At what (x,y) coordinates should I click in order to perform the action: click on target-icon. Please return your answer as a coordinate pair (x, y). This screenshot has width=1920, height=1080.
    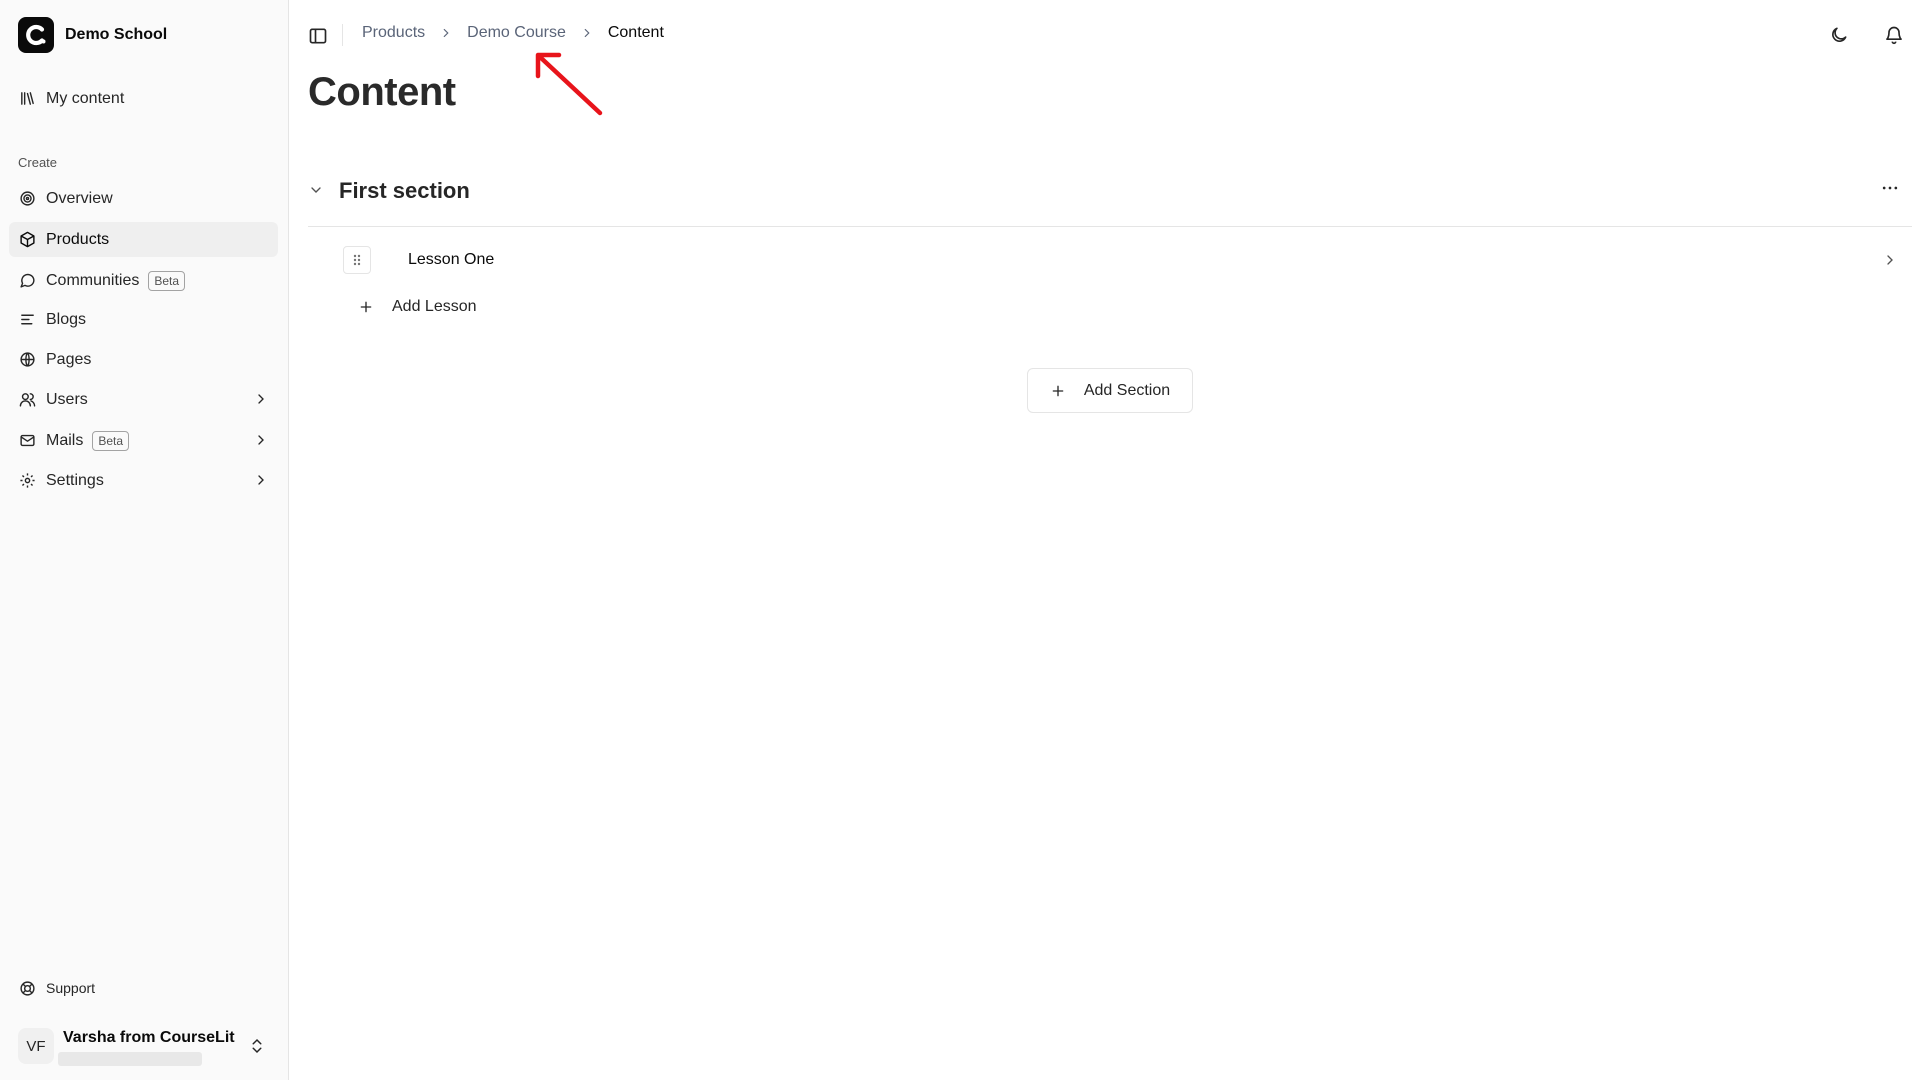
    Looking at the image, I should click on (27, 199).